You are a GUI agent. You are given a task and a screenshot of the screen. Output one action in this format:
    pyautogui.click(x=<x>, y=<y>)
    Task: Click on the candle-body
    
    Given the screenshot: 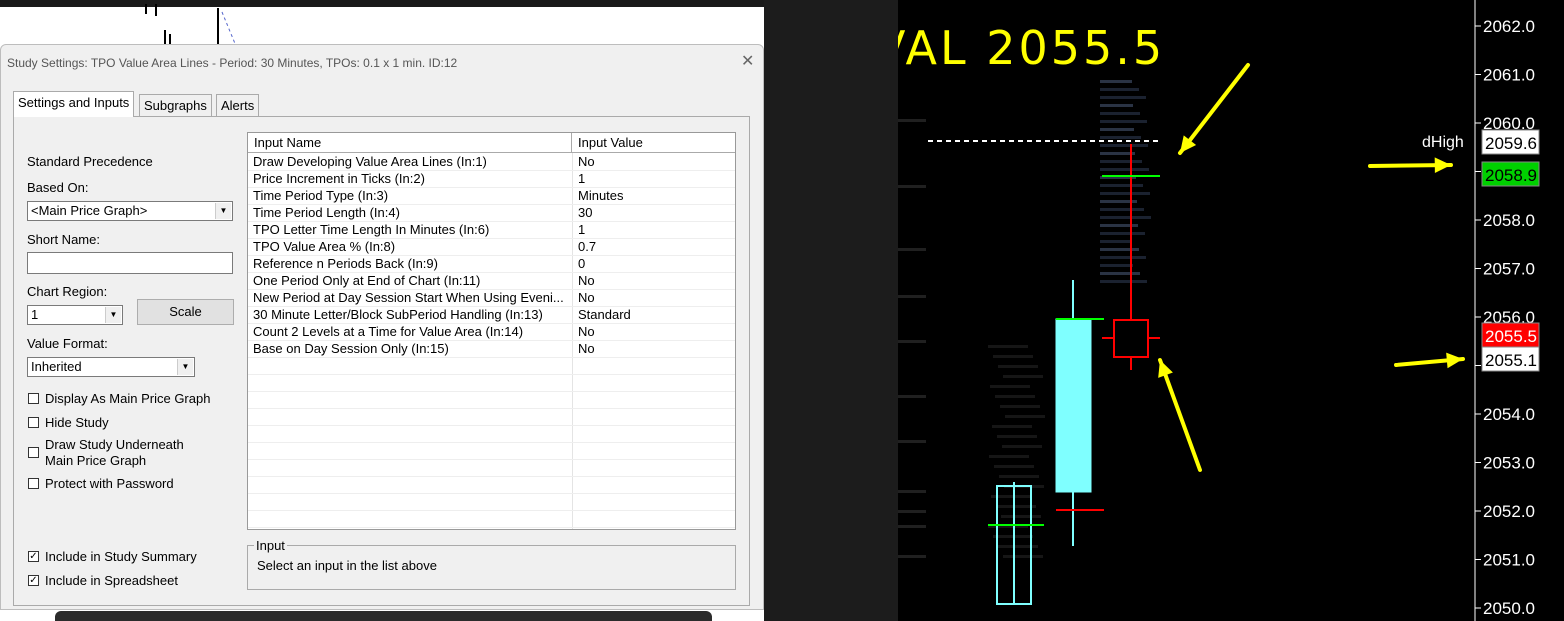 What is the action you would take?
    pyautogui.click(x=1131, y=338)
    